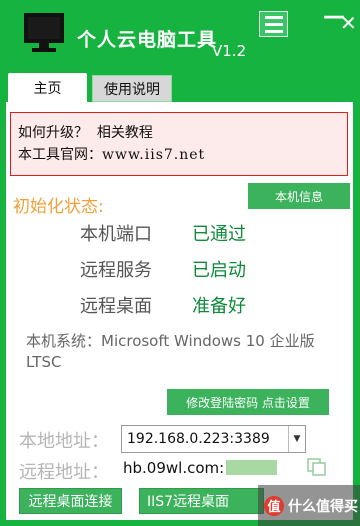 The image size is (360, 526). I want to click on remote-address-label: 远程地址：, so click(64, 472).